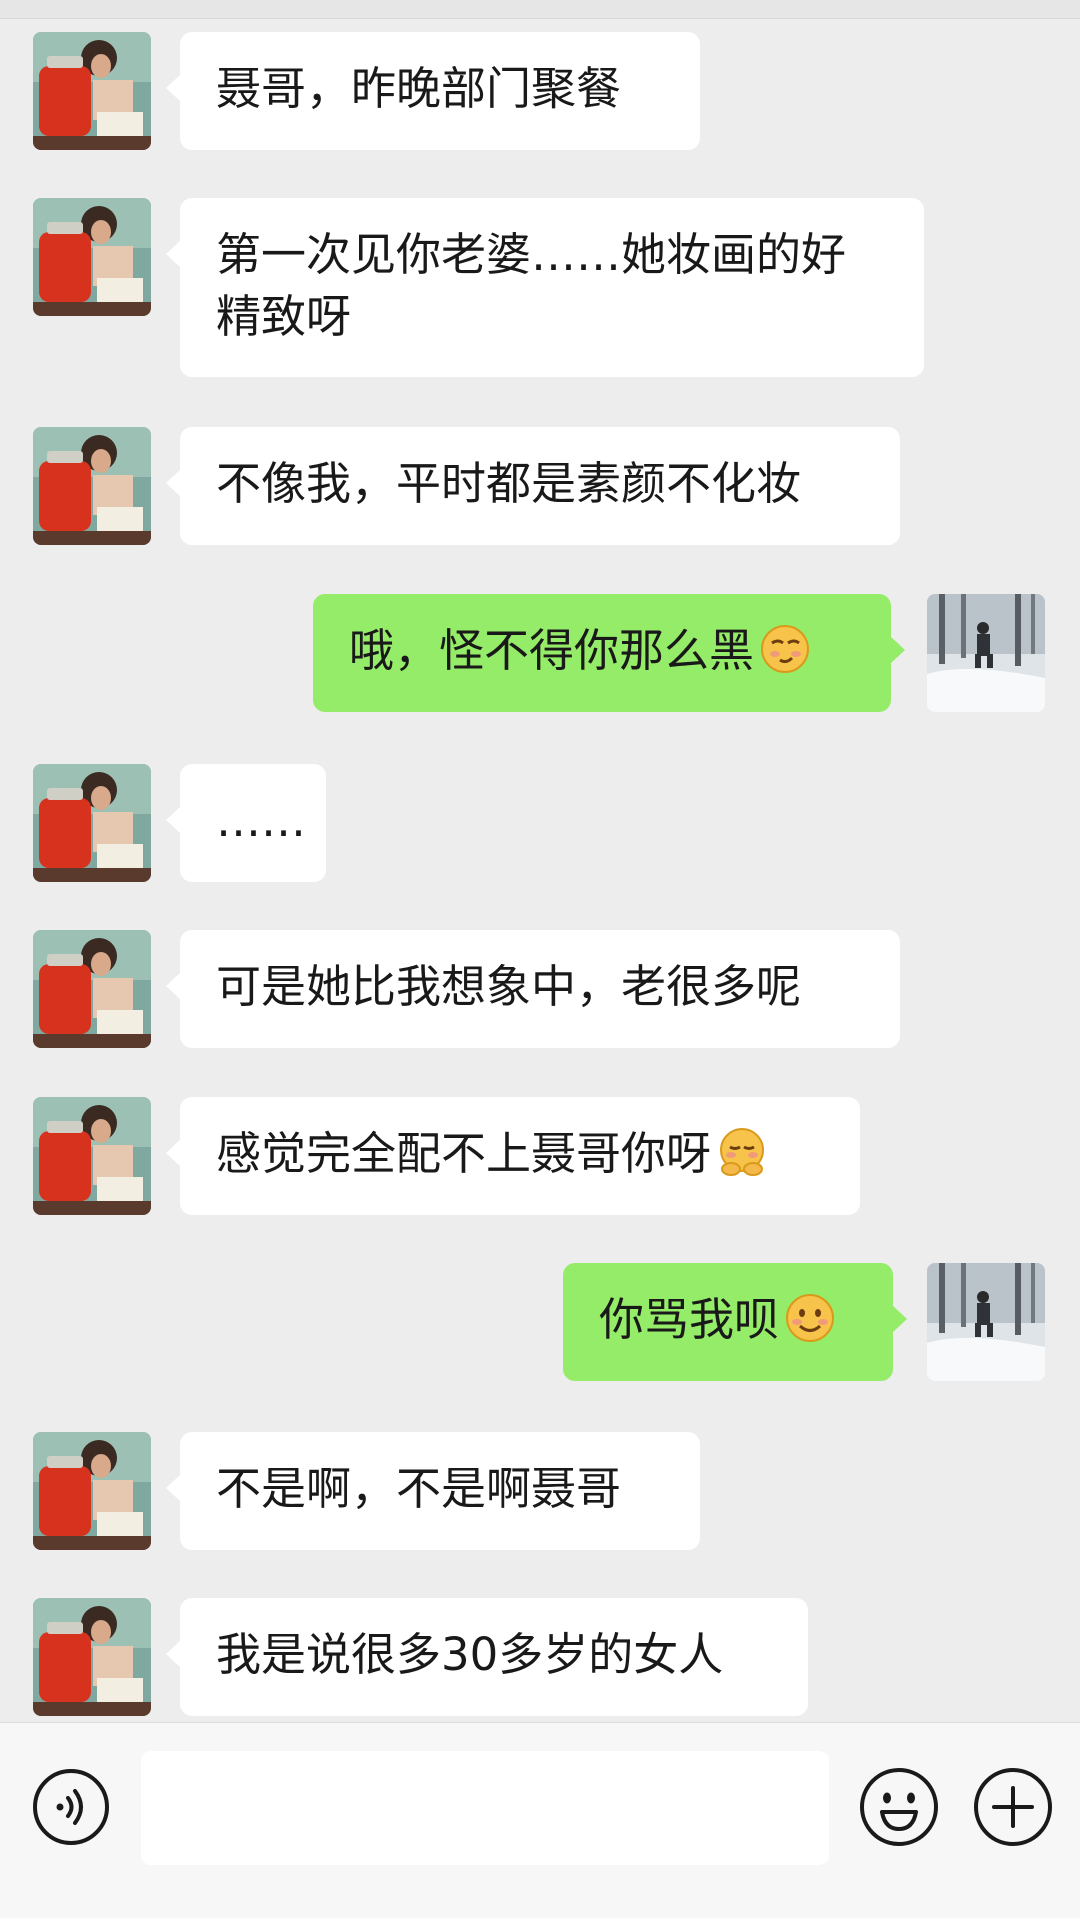  I want to click on message-bubble-incoming: 不是啊，不是啊聂哥, so click(433, 1491).